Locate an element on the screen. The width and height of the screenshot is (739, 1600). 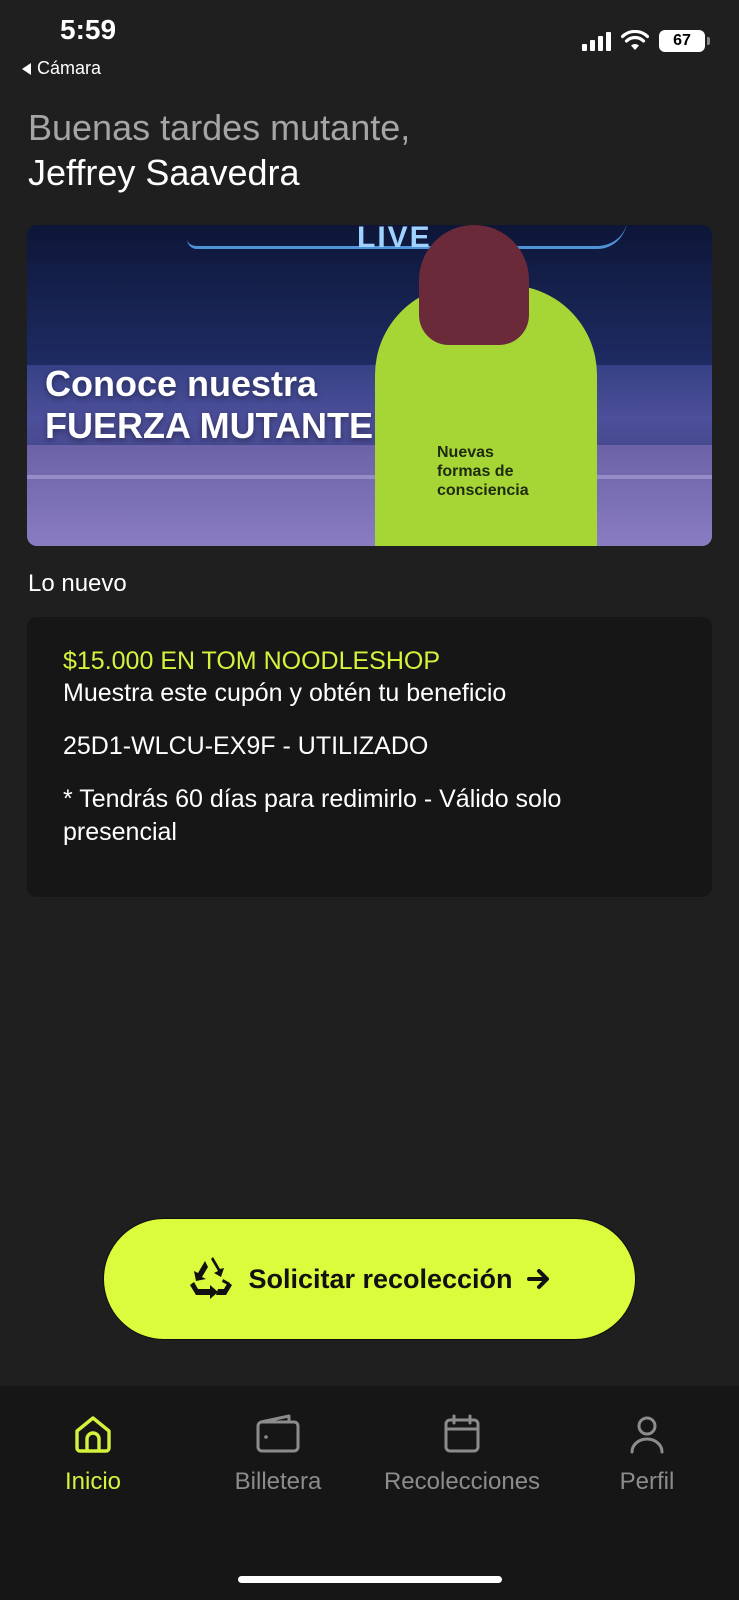
arrow-right-icon is located at coordinates (537, 1279).